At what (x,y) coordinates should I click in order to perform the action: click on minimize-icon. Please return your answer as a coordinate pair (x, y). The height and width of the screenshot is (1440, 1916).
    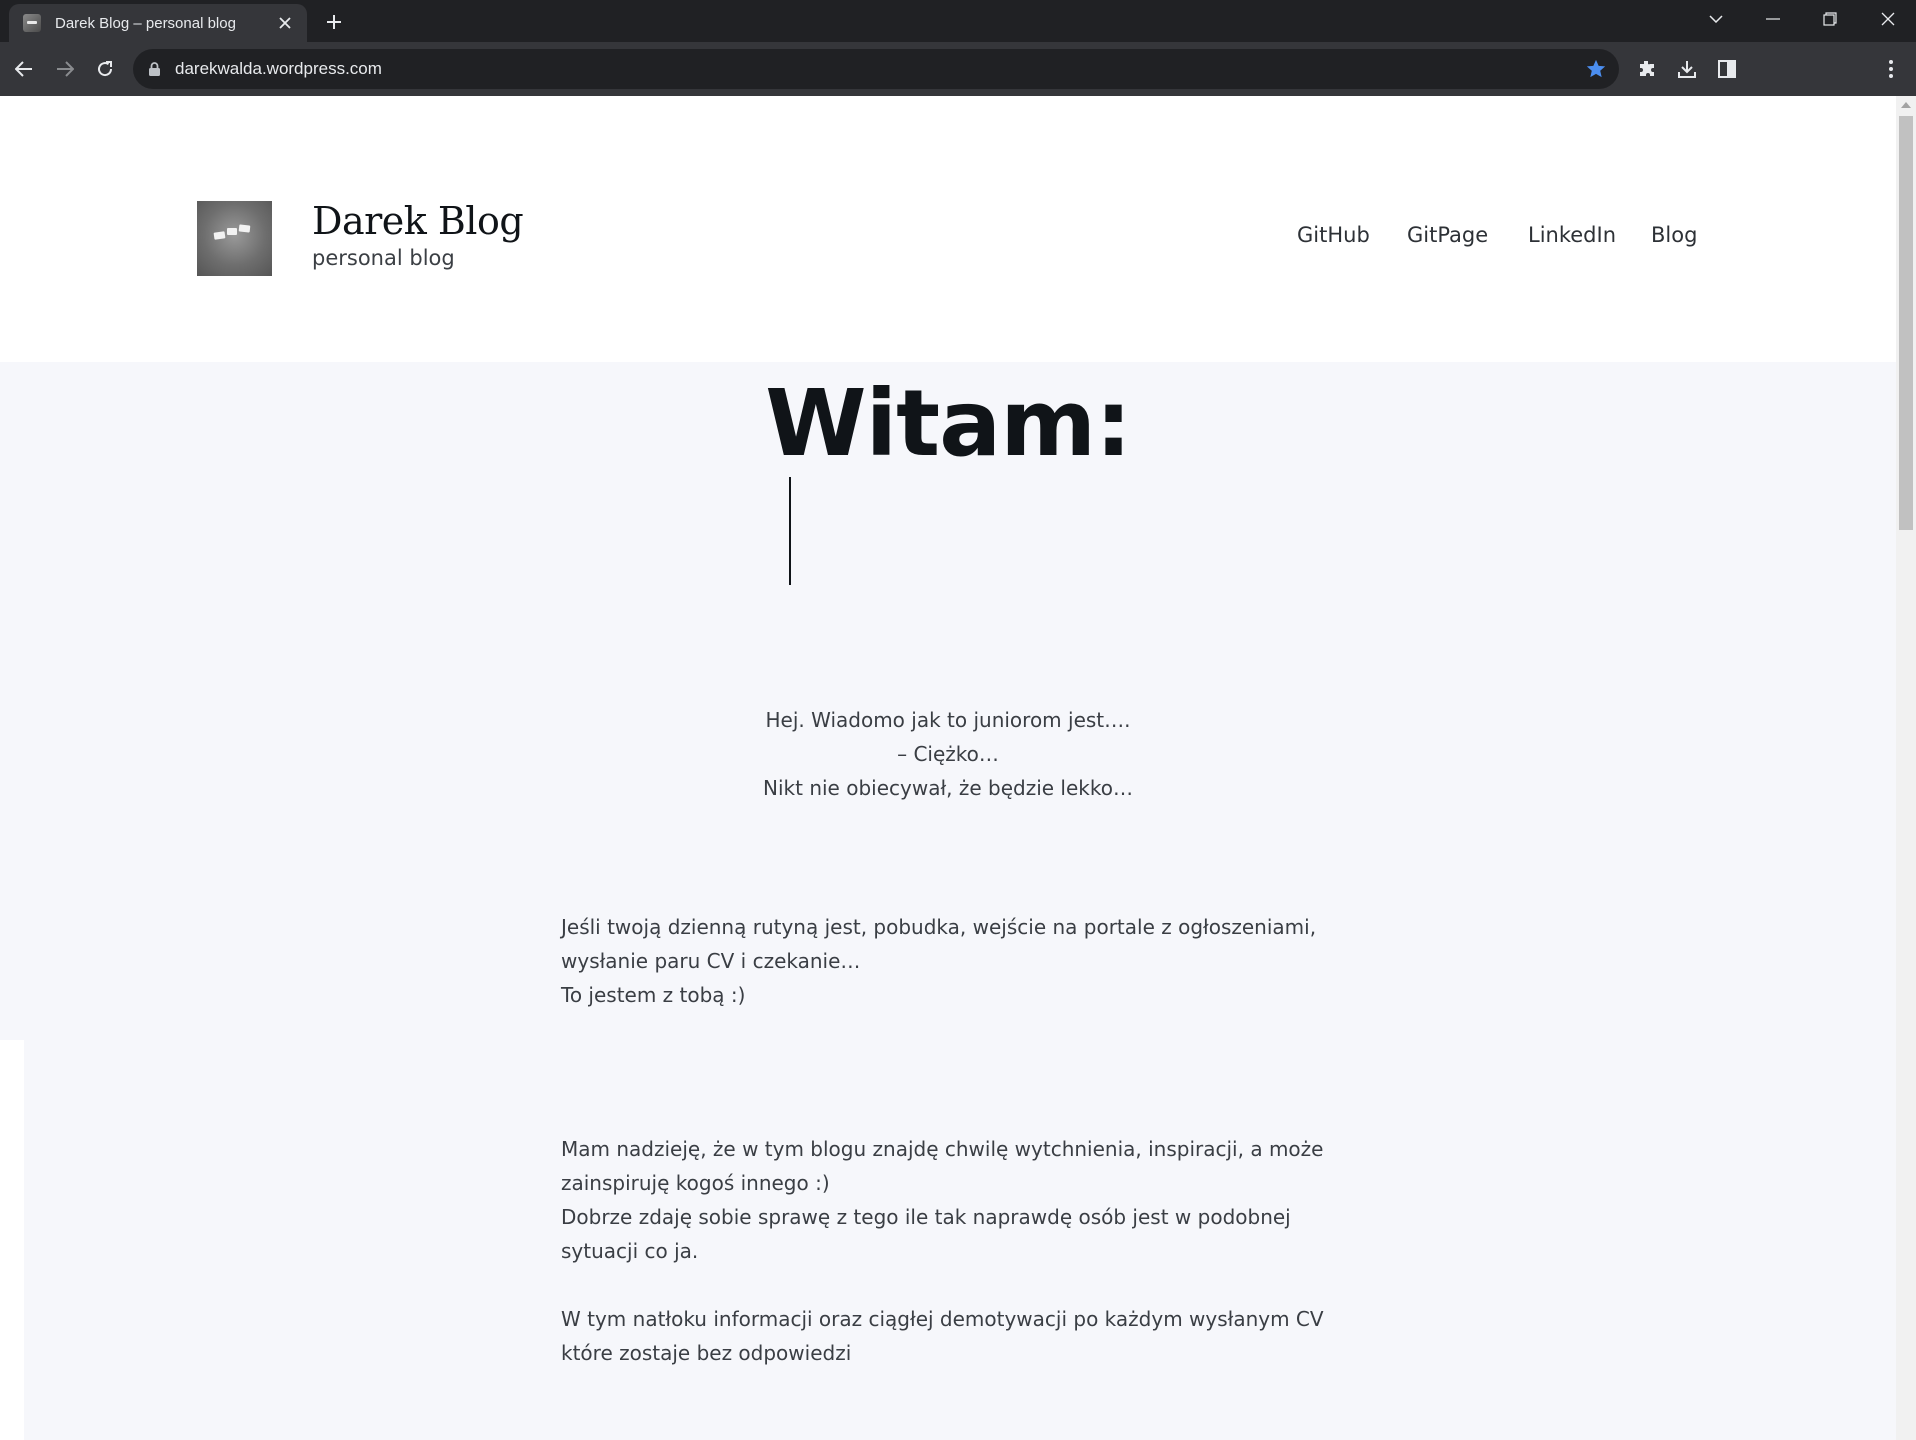
    Looking at the image, I should click on (1773, 19).